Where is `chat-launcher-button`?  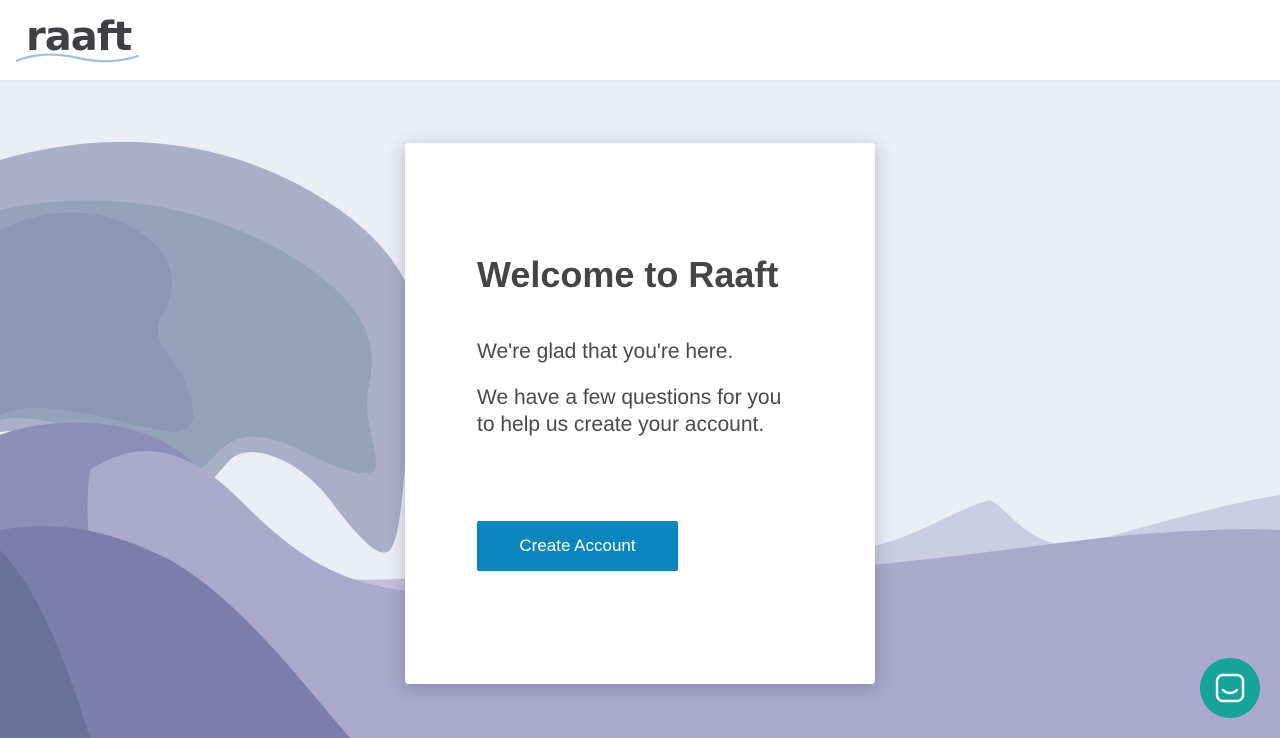 chat-launcher-button is located at coordinates (1230, 688).